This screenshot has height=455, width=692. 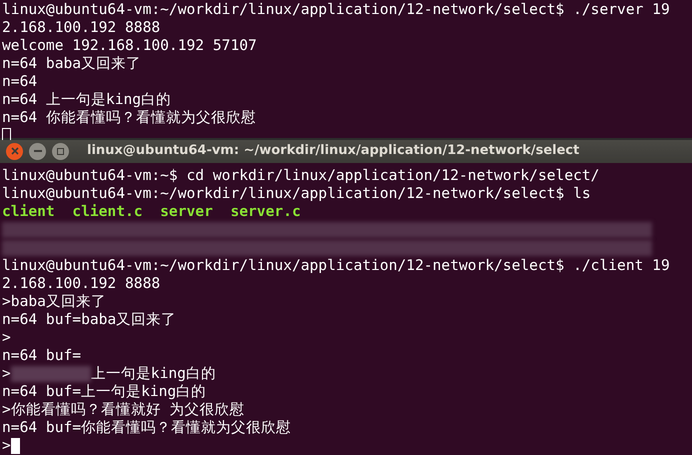 What do you see at coordinates (72, 64) in the screenshot?
I see `terminal-line: n=64 baba又回来了` at bounding box center [72, 64].